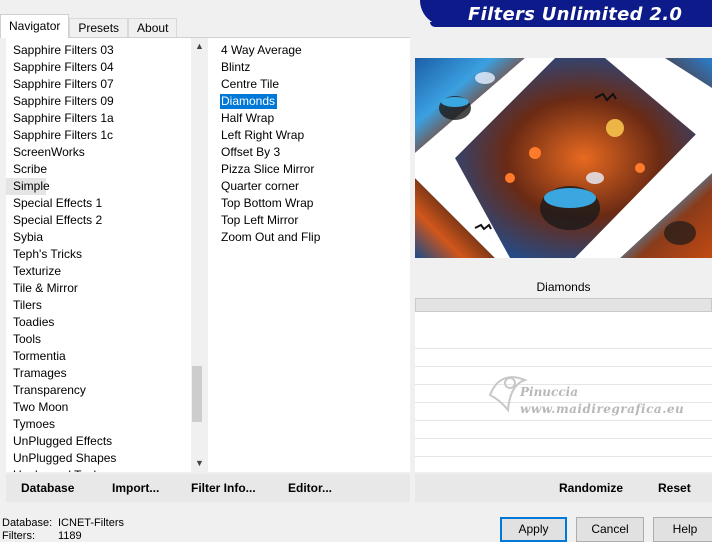  I want to click on category-item: Sapphire Filters 1a, so click(96, 118).